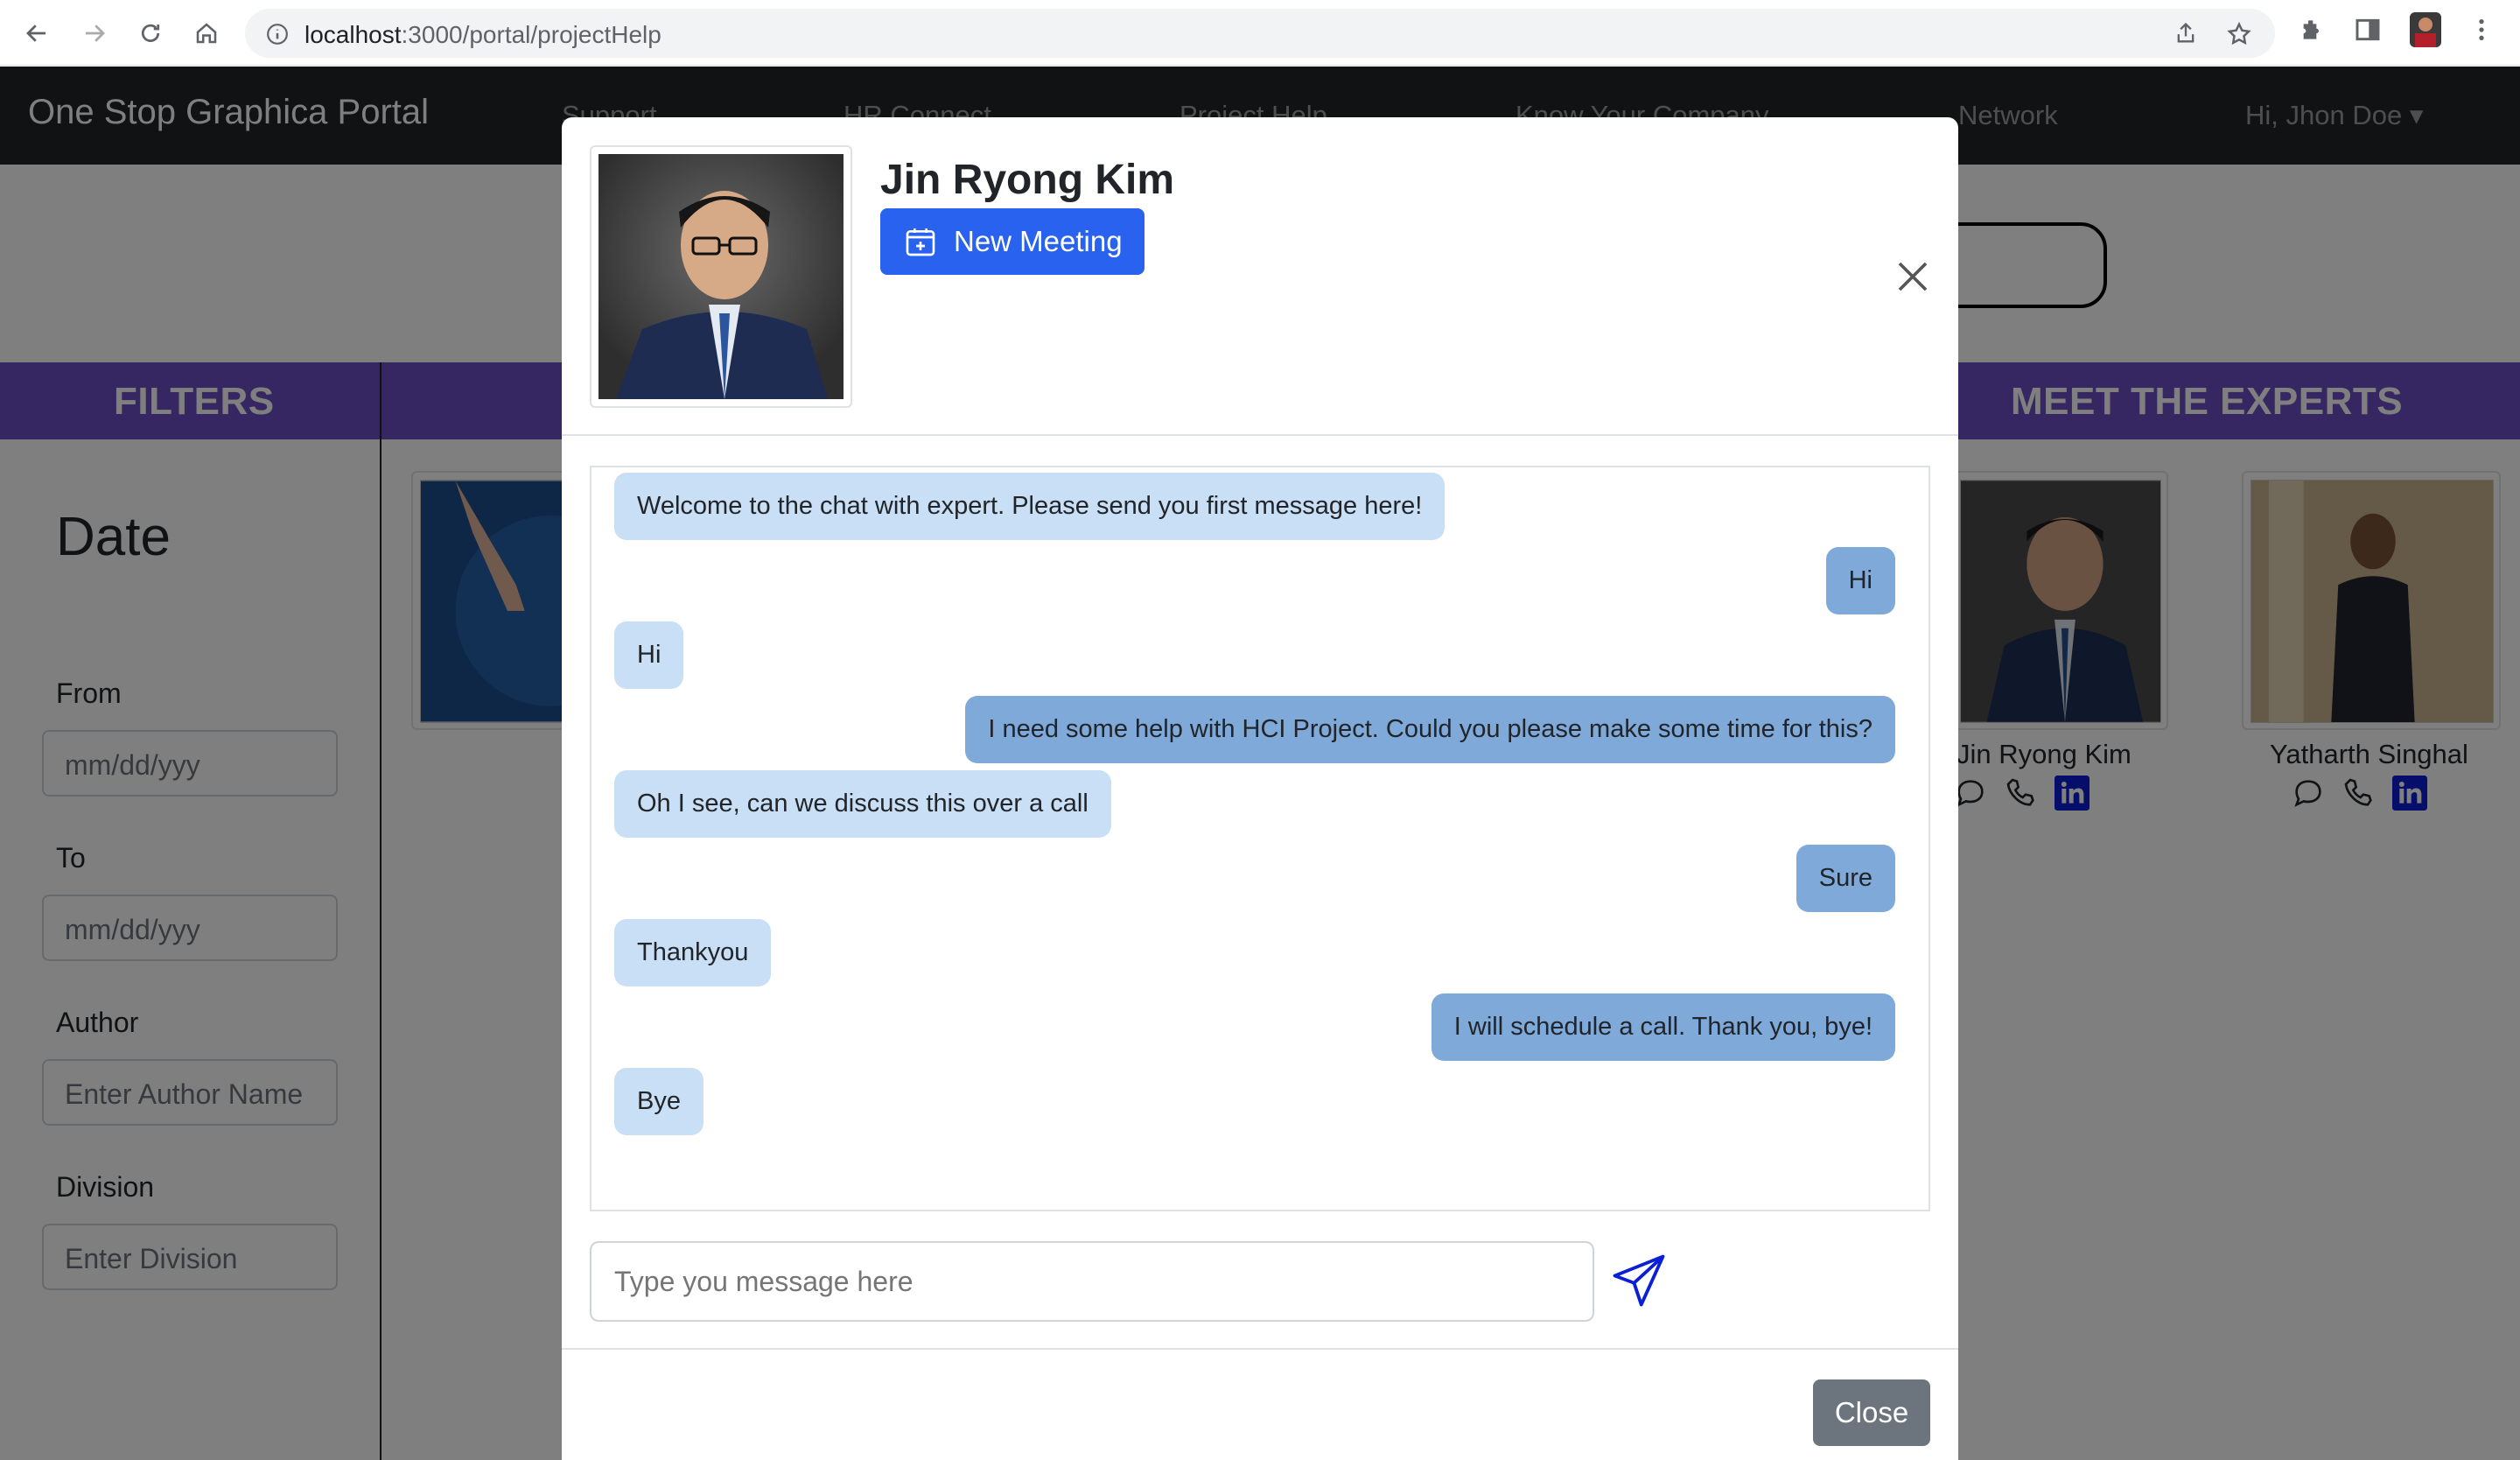 The image size is (2520, 1460). What do you see at coordinates (659, 1102) in the screenshot?
I see `chat-message: Bye` at bounding box center [659, 1102].